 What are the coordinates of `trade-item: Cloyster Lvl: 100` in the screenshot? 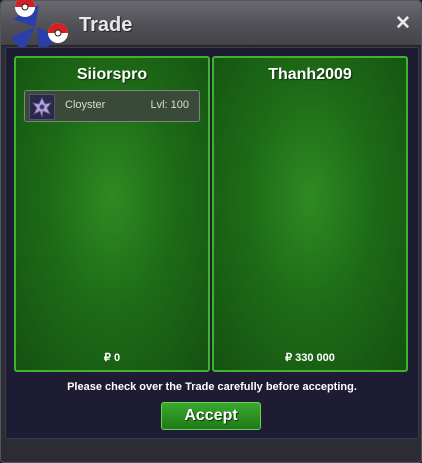 It's located at (112, 106).